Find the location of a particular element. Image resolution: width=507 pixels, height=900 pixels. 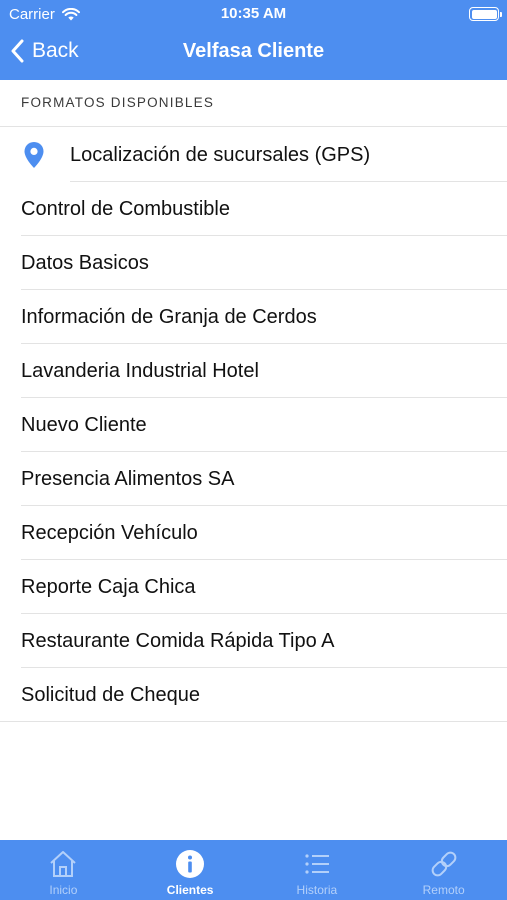

list-item: Información de Granja de Cerdos is located at coordinates (253, 317).